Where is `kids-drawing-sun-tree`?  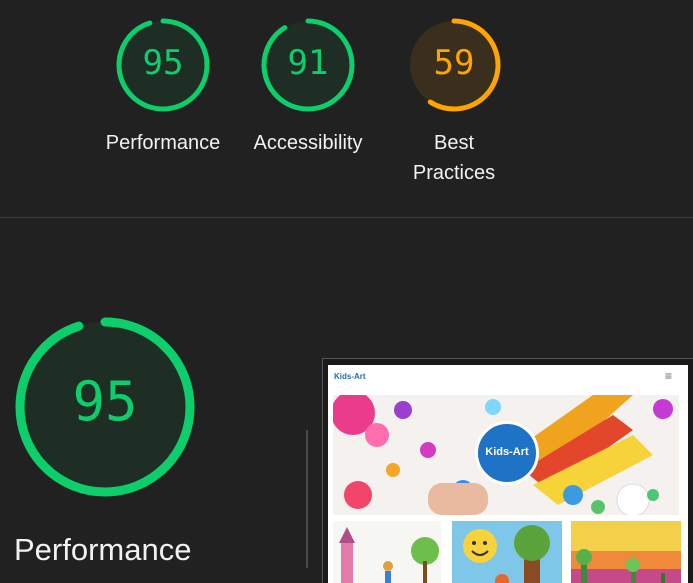 kids-drawing-sun-tree is located at coordinates (507, 552).